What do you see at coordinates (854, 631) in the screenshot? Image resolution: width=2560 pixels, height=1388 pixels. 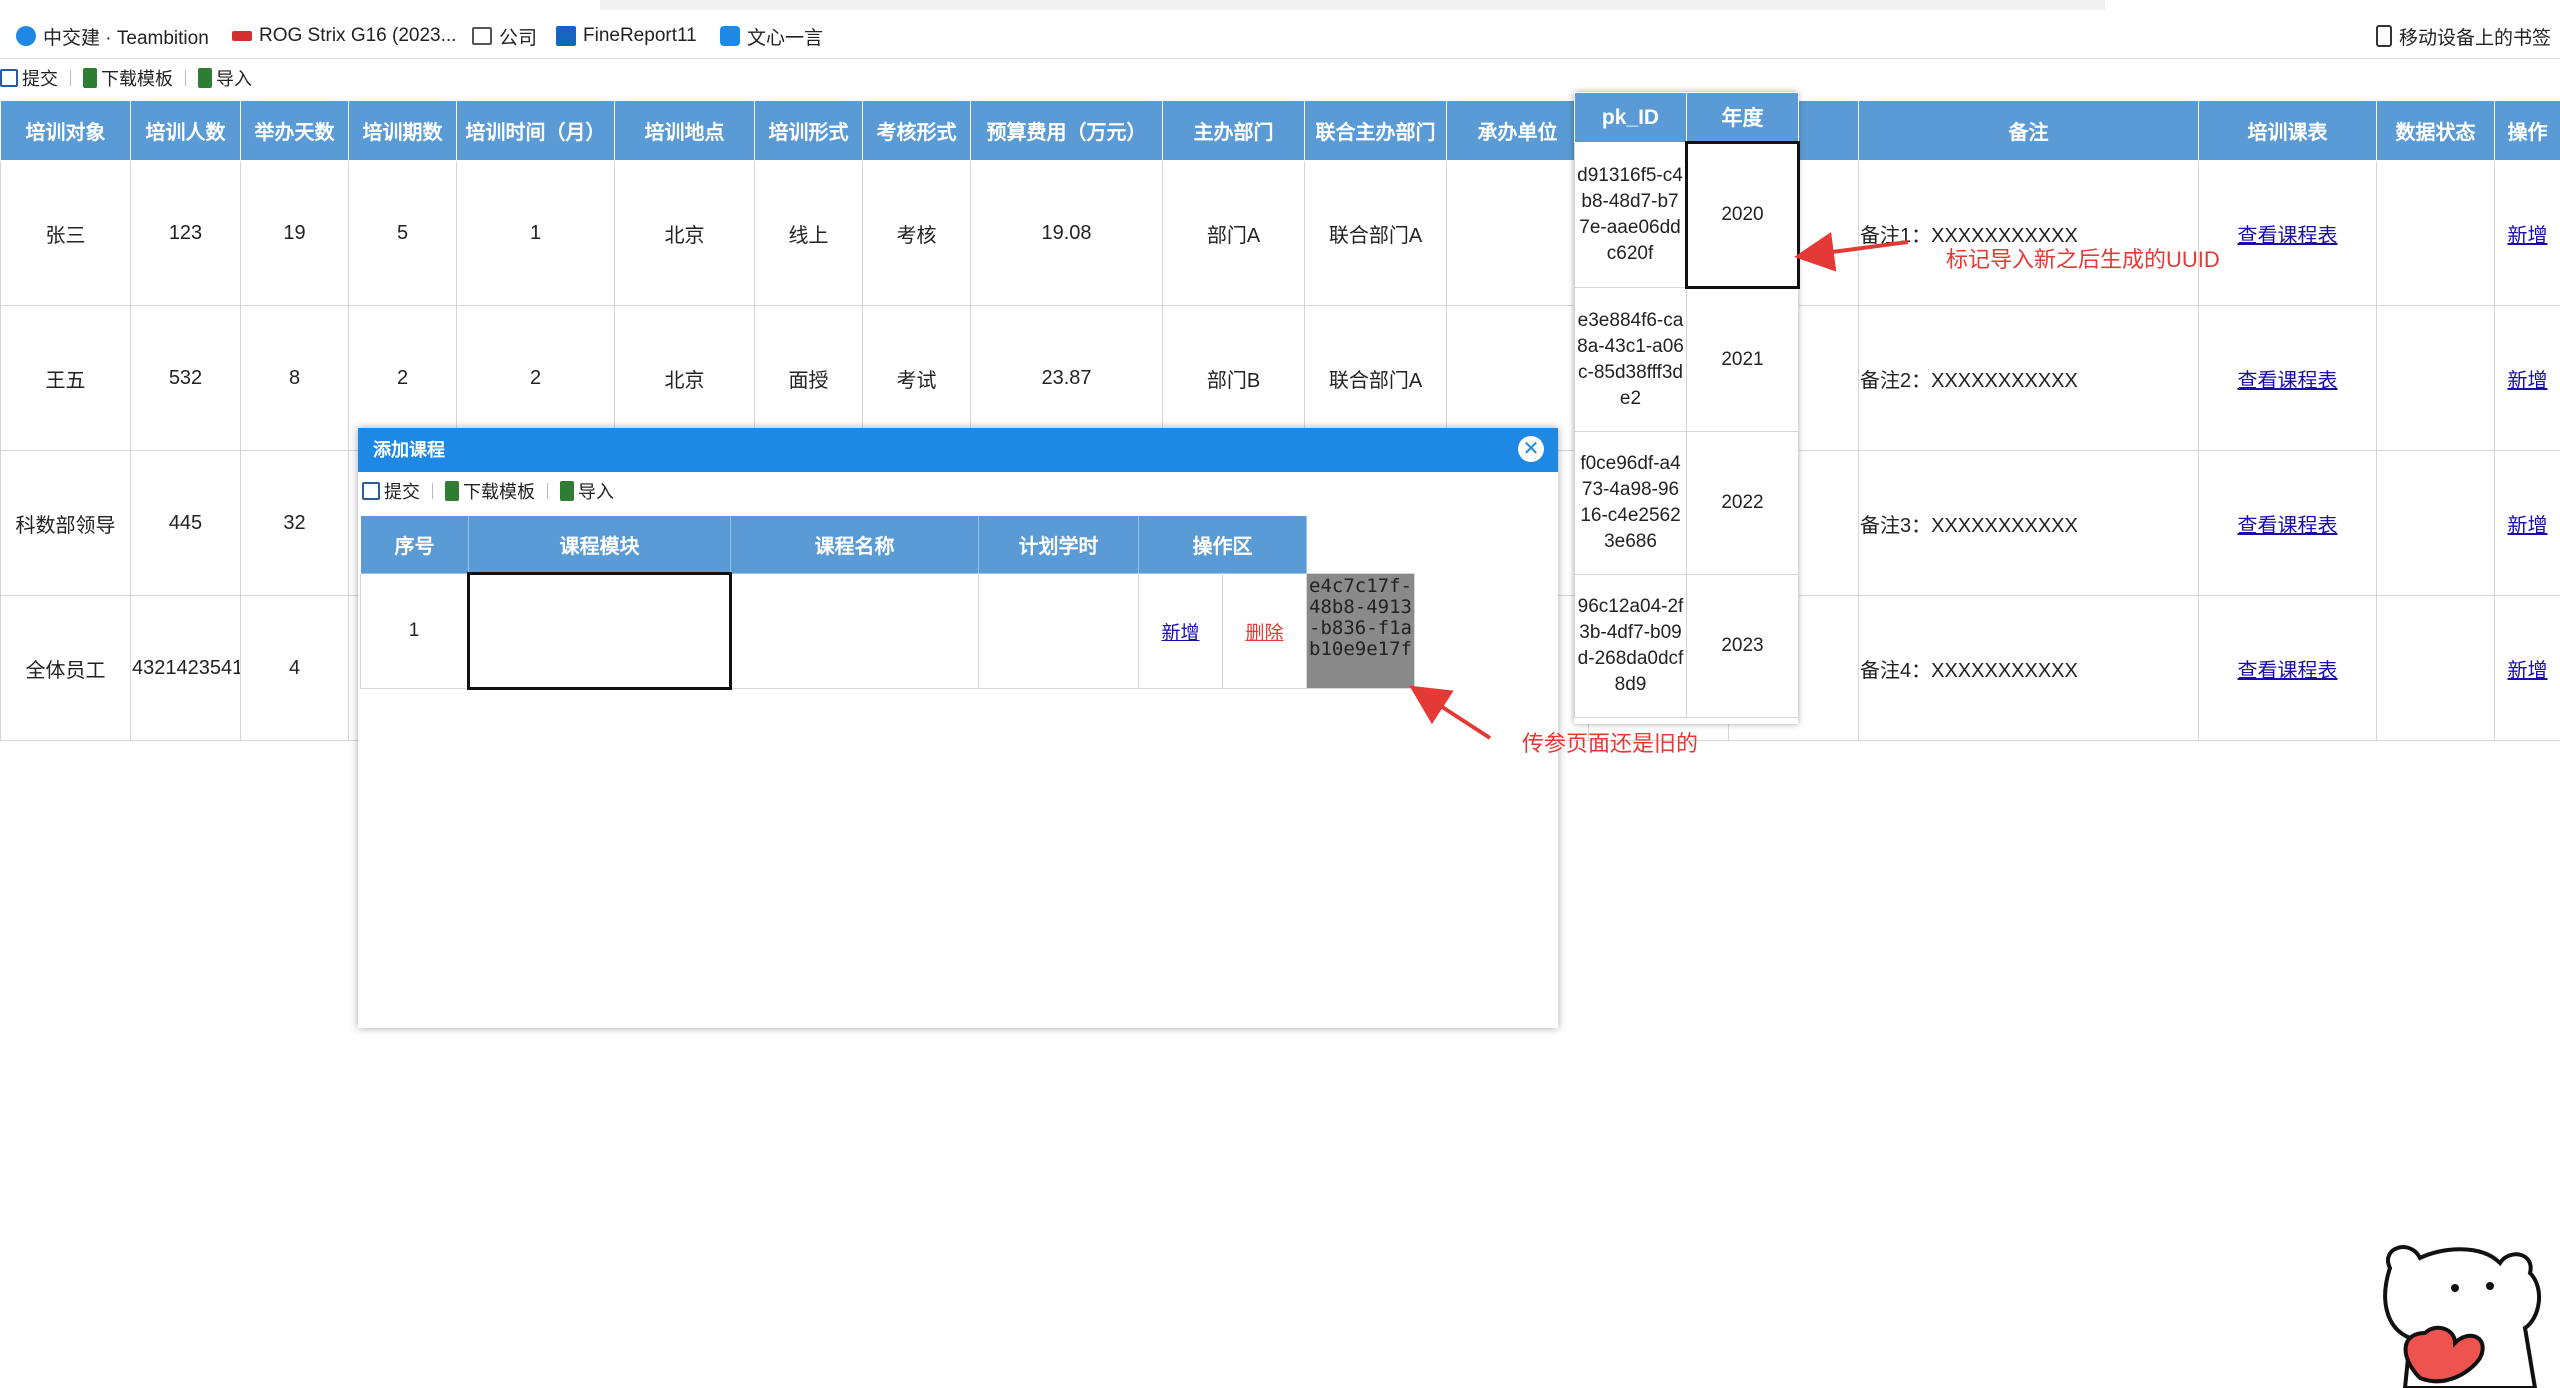 I see `course-name-cell` at bounding box center [854, 631].